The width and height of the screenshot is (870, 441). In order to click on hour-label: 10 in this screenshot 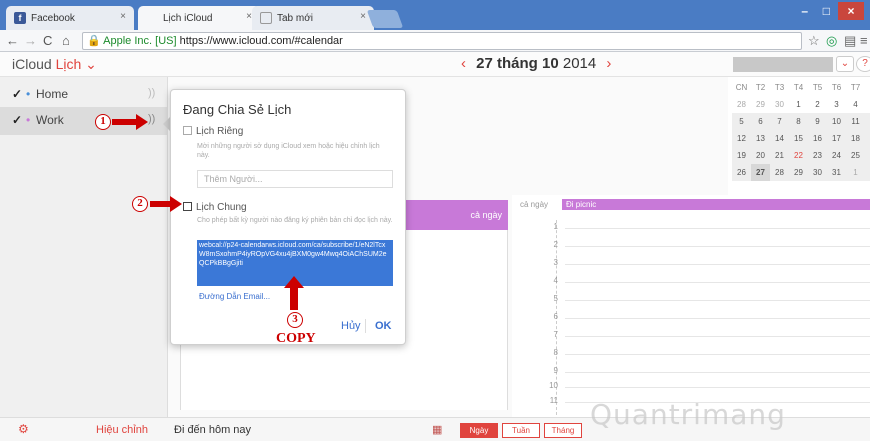, I will do `click(553, 385)`.